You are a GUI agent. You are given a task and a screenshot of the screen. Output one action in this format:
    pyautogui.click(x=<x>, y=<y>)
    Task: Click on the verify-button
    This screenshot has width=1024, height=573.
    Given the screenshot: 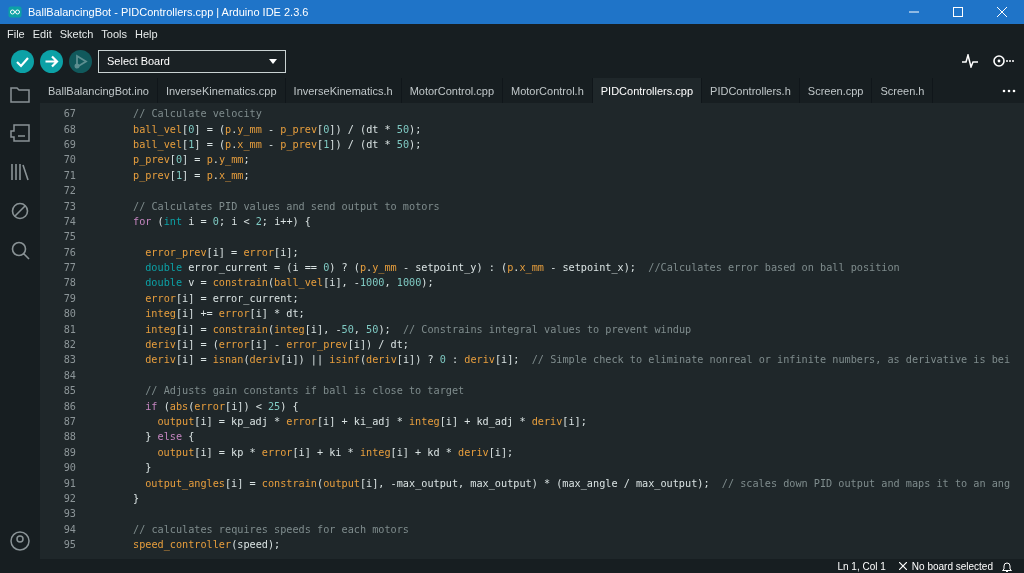 What is the action you would take?
    pyautogui.click(x=22, y=61)
    